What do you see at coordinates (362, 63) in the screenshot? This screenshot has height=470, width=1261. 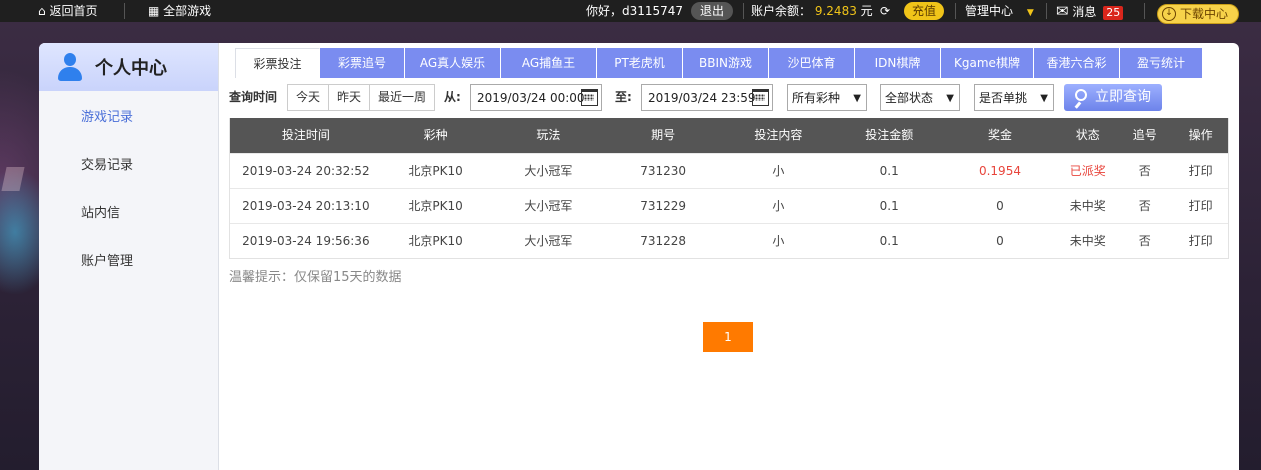 I see `tab-lottery-chase: 彩票追号` at bounding box center [362, 63].